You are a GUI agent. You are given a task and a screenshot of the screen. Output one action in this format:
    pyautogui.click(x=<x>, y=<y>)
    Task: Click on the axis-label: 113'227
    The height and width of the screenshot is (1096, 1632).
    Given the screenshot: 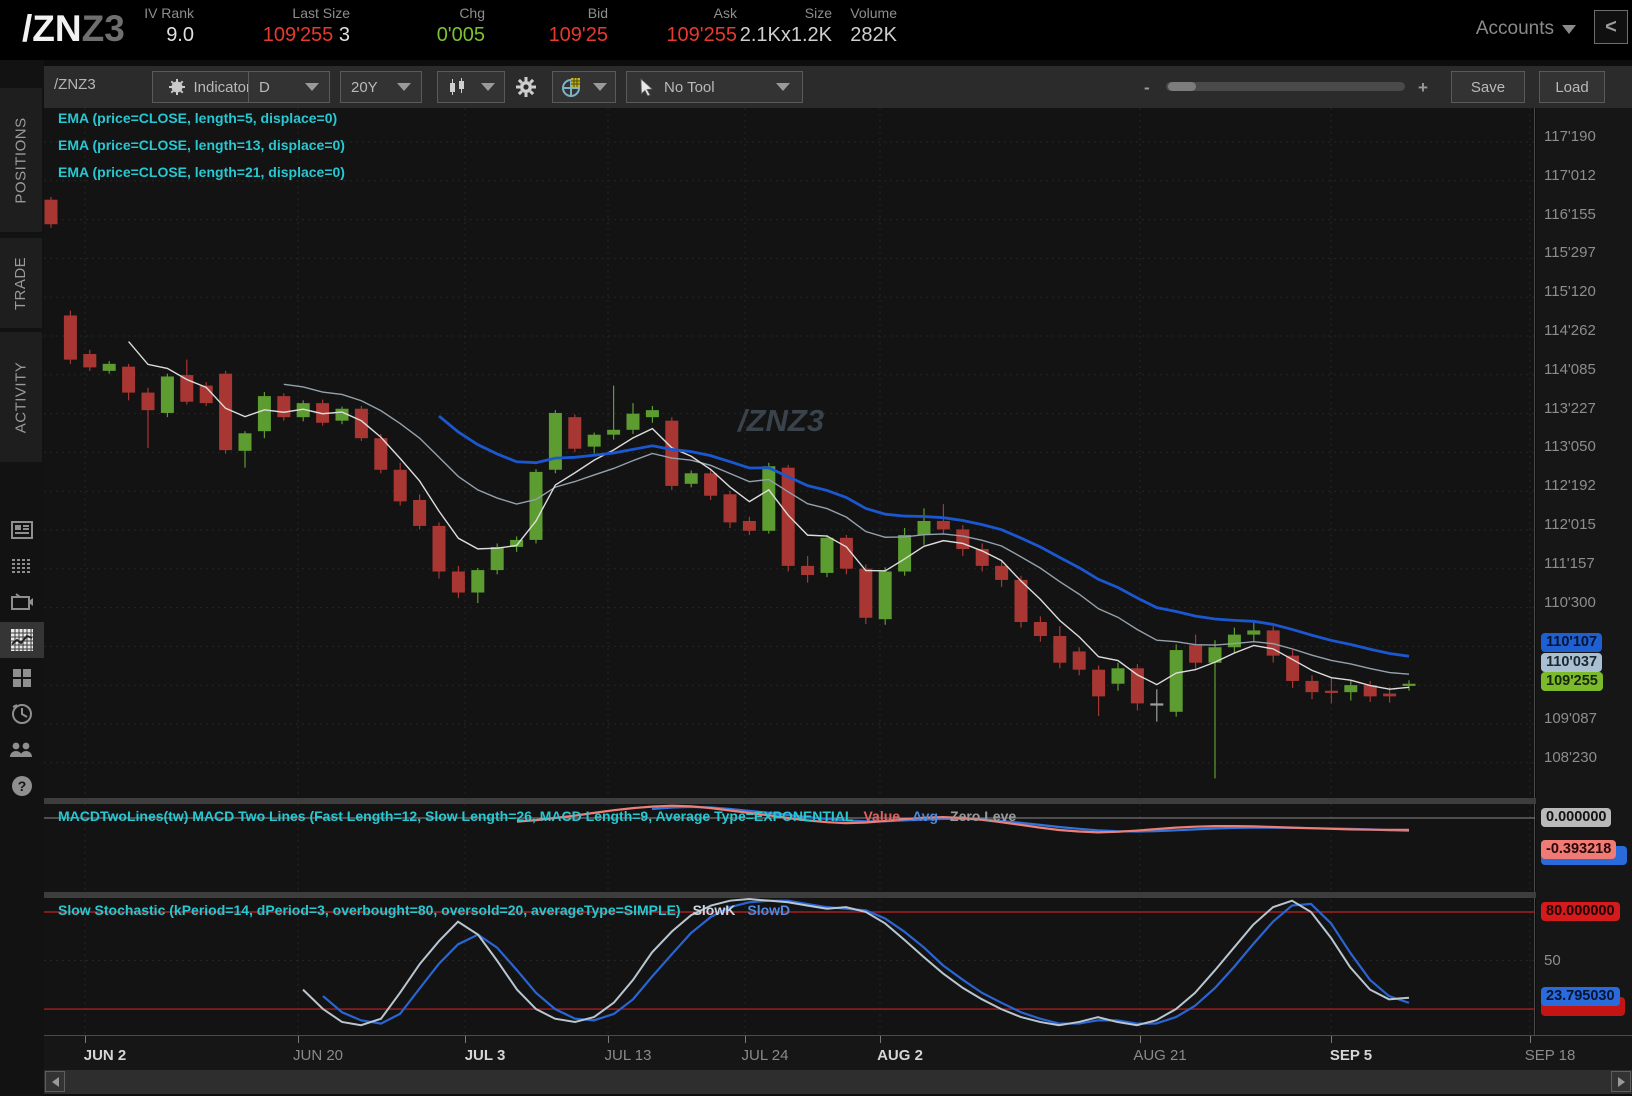 What is the action you would take?
    pyautogui.click(x=1570, y=408)
    